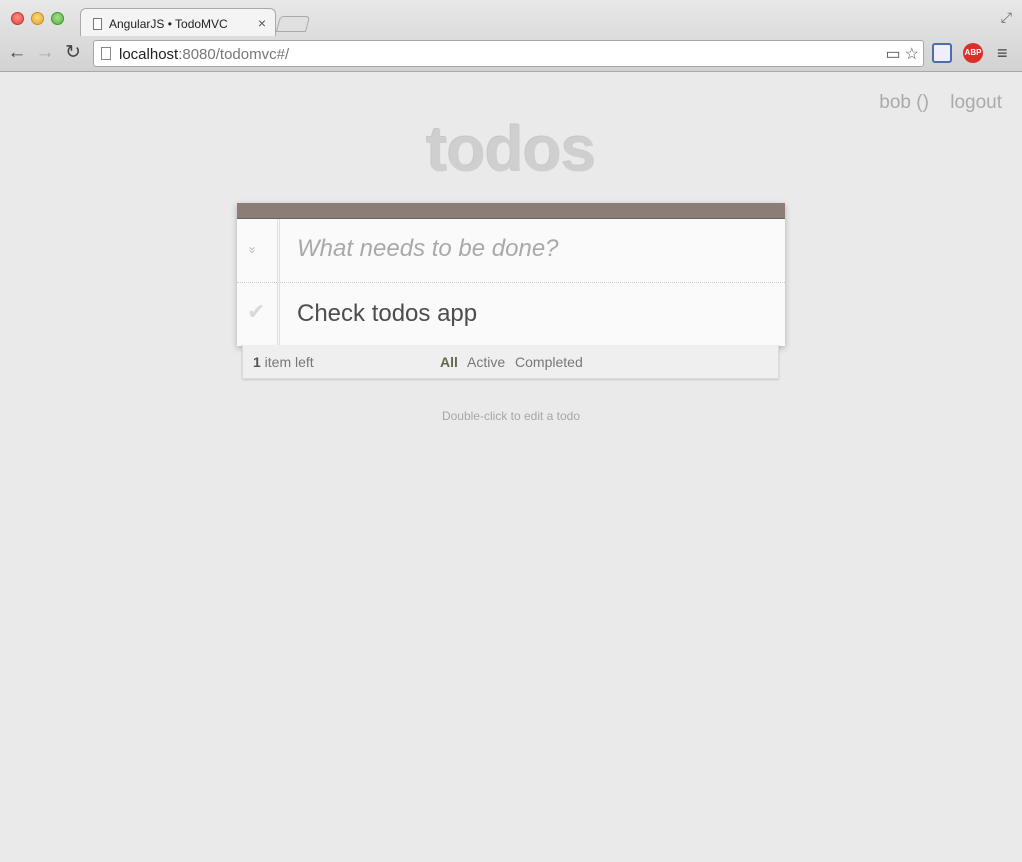 This screenshot has height=862, width=1022. Describe the element at coordinates (57, 18) in the screenshot. I see `window-maximize-button` at that location.